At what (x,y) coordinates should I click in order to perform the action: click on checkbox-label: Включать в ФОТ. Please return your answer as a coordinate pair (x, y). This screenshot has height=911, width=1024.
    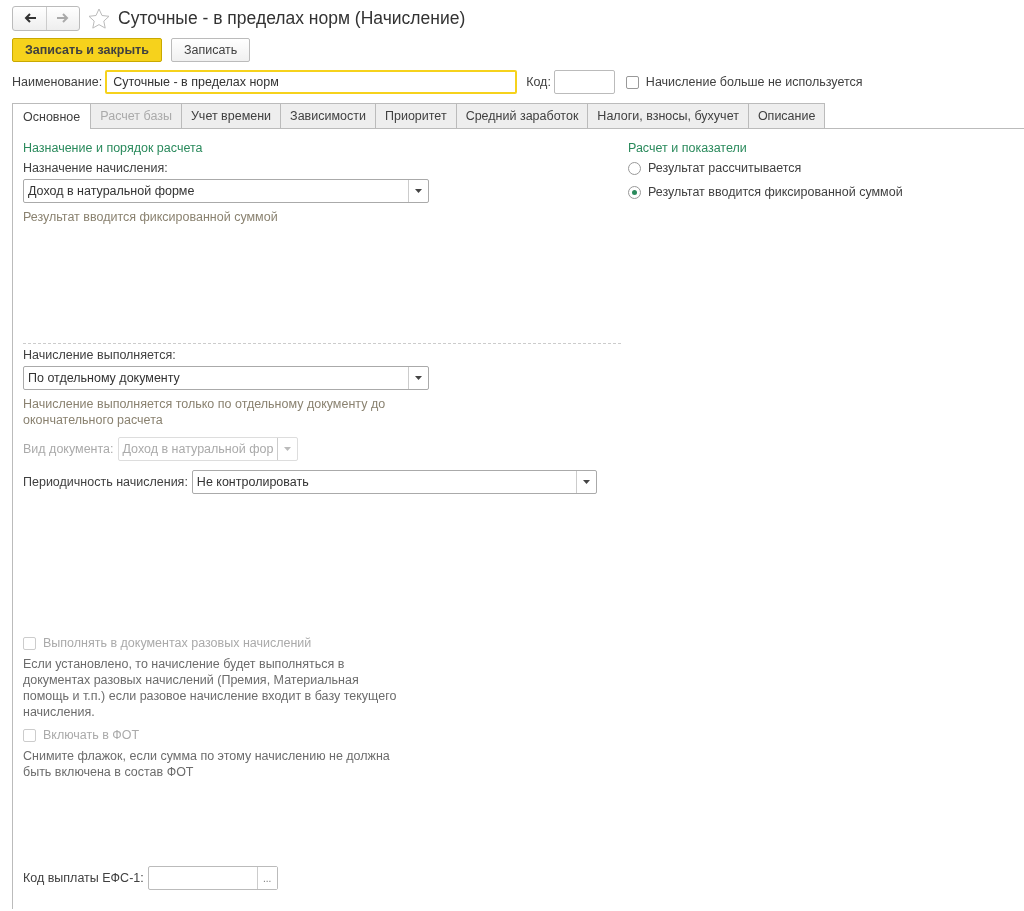
    Looking at the image, I should click on (91, 735).